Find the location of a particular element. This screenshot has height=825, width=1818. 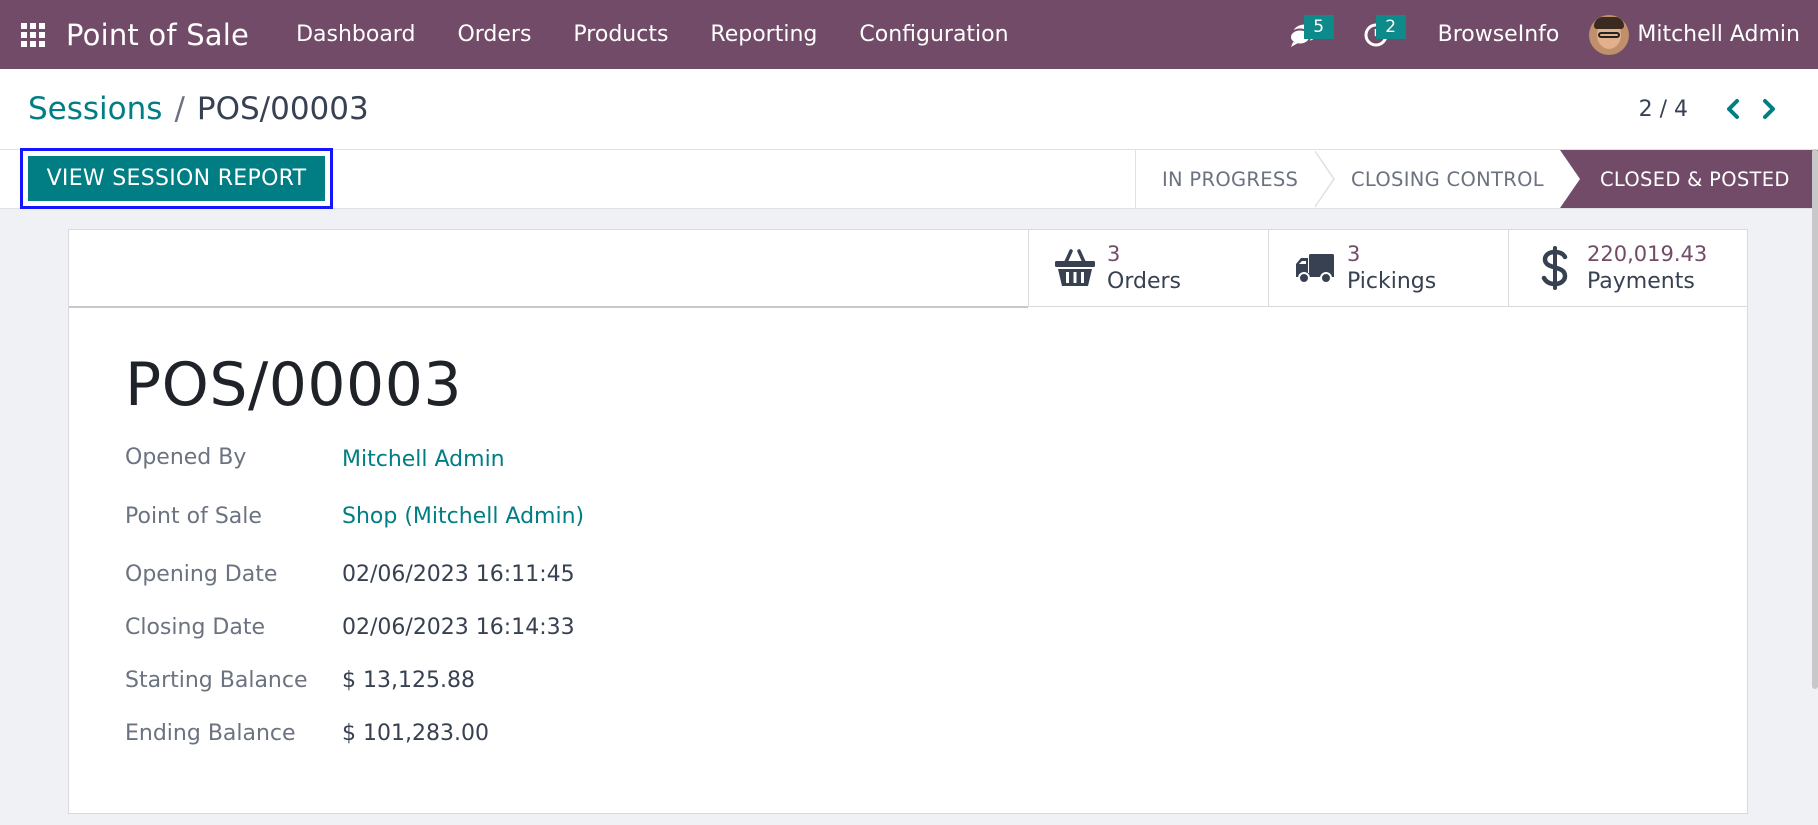

point-of-sale-link: Shop (Mitchell Admin) is located at coordinates (463, 516).